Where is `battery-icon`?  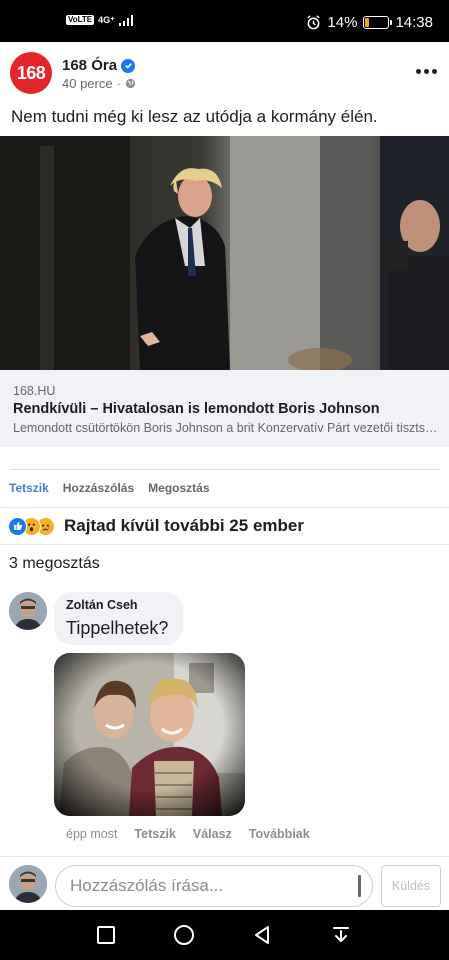 battery-icon is located at coordinates (378, 22).